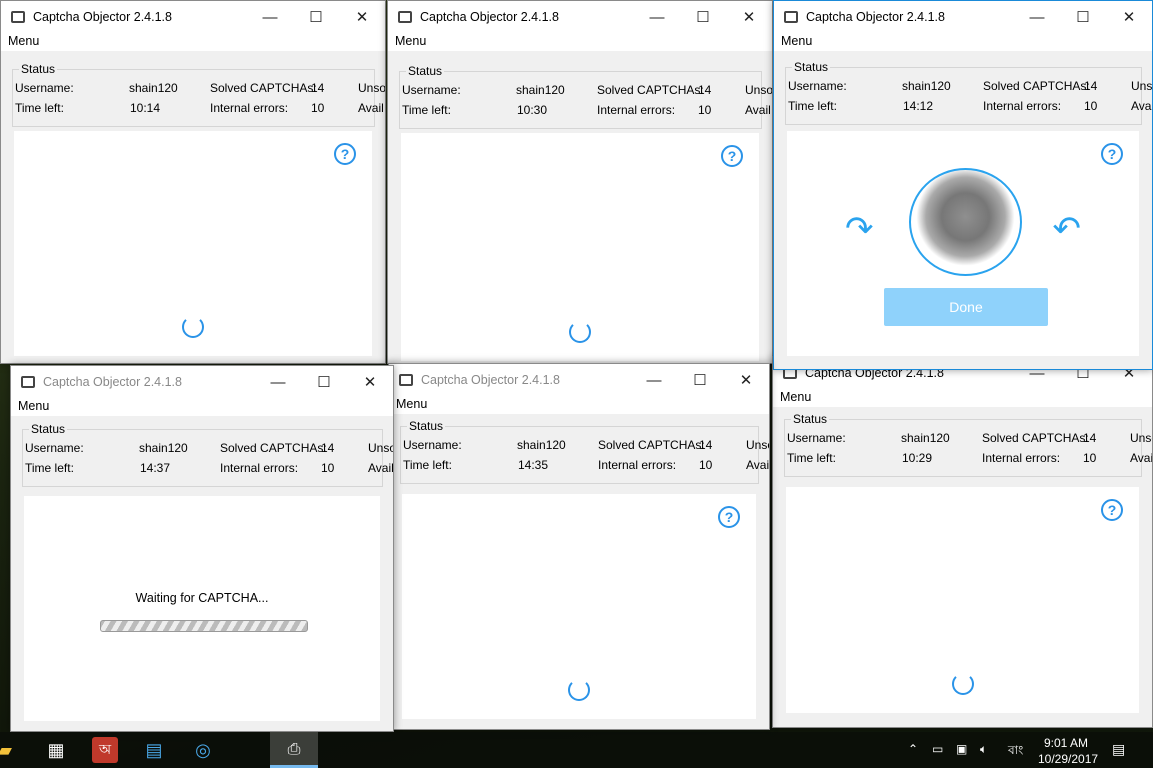 Image resolution: width=1153 pixels, height=768 pixels. I want to click on rotate-left-arrow-icon: ↷, so click(859, 229).